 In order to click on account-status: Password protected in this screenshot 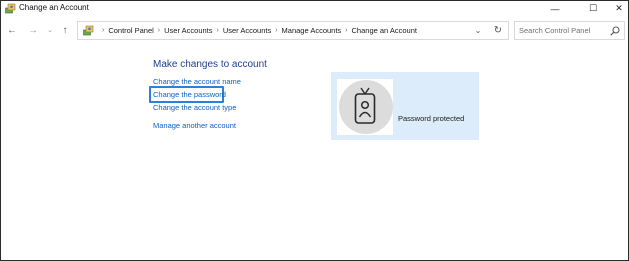, I will do `click(431, 118)`.